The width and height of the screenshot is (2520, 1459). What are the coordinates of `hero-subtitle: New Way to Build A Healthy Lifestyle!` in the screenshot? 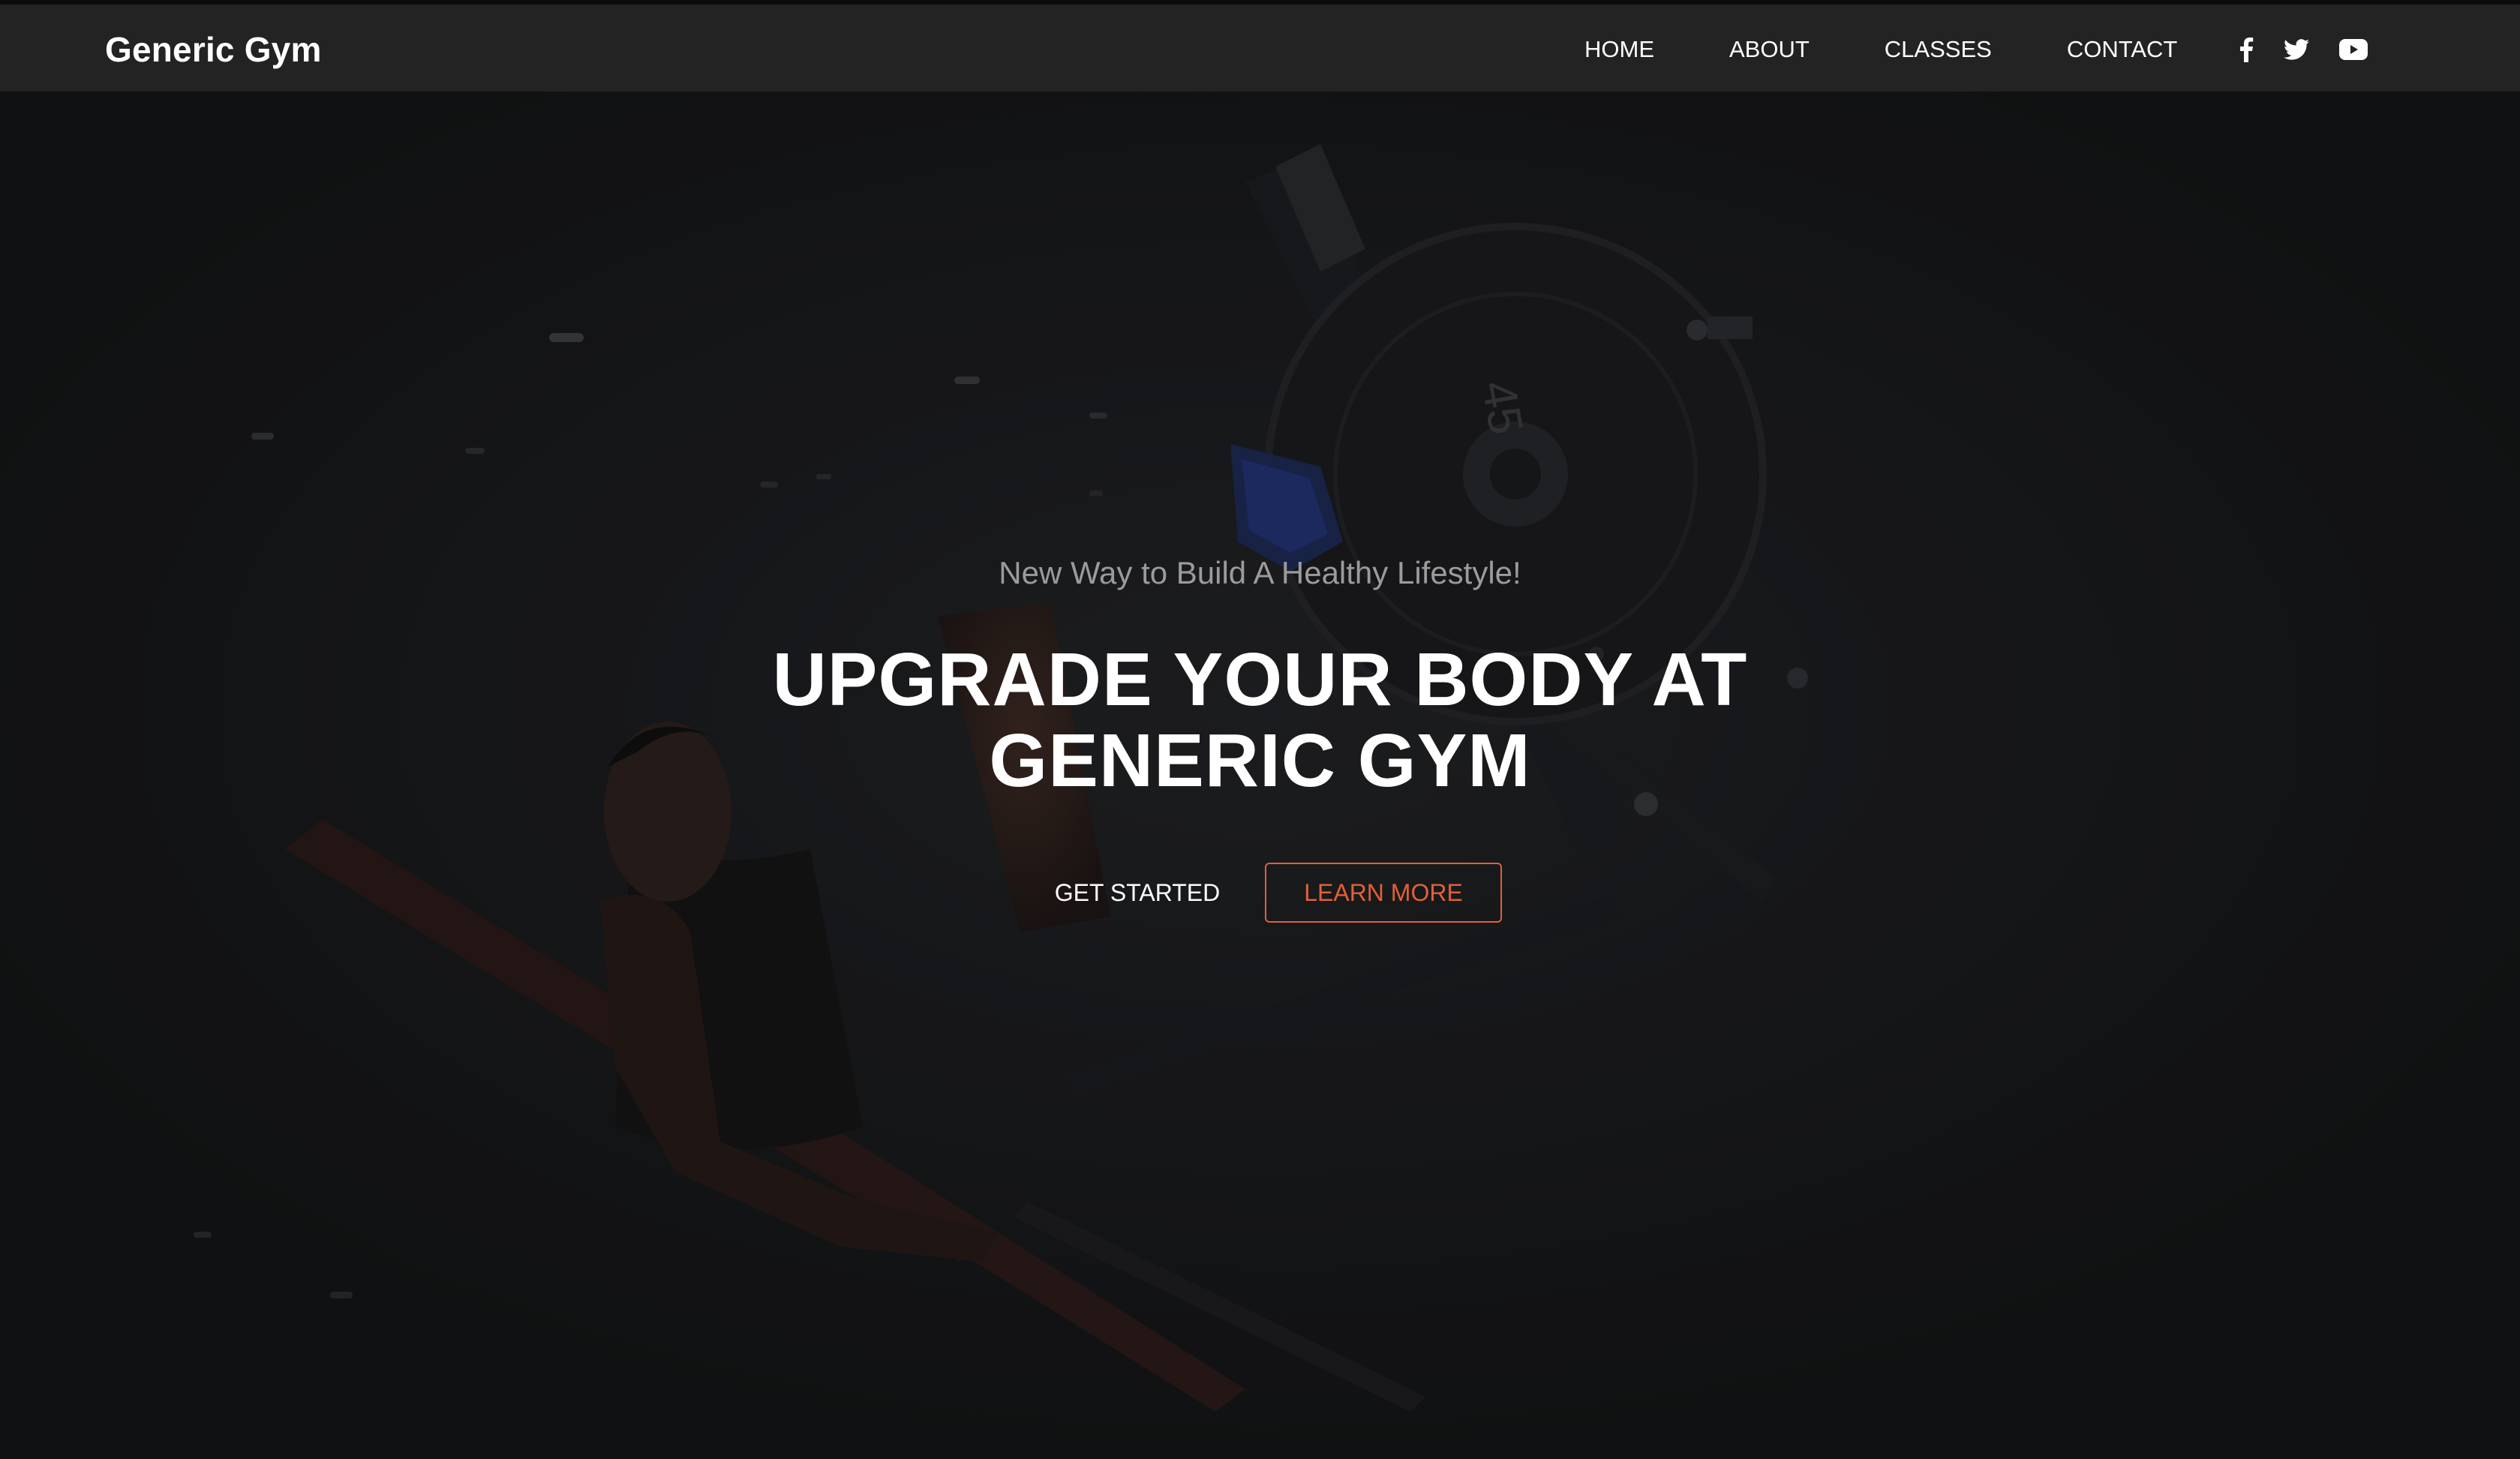 It's located at (1260, 572).